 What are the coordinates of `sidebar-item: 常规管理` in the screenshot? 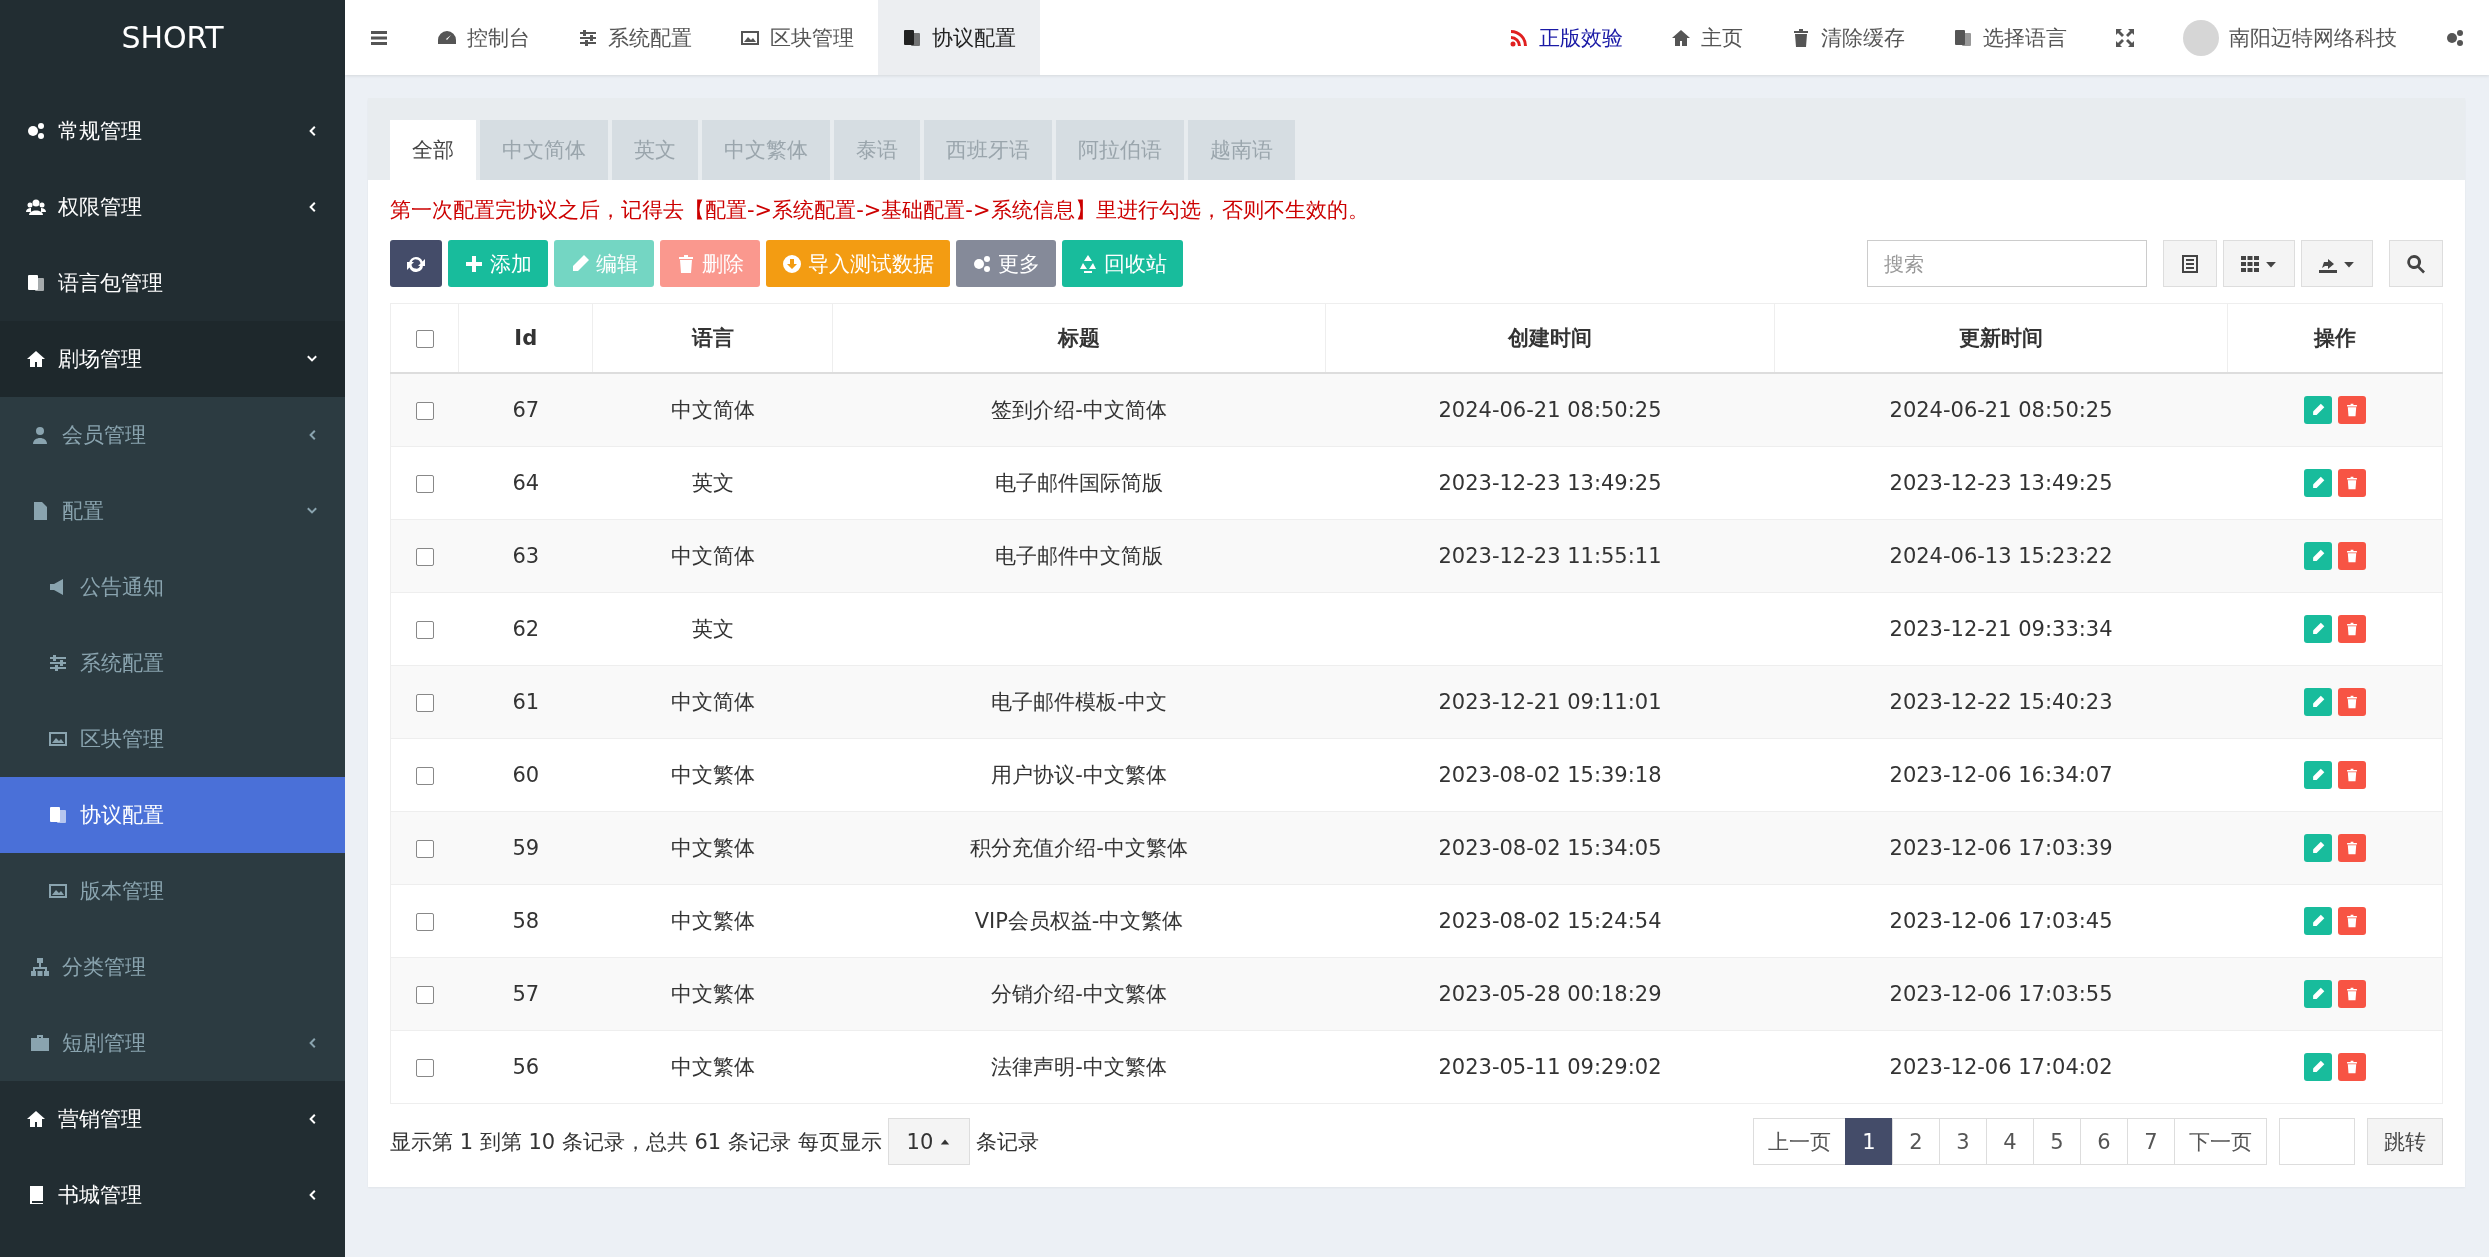 It's located at (172, 131).